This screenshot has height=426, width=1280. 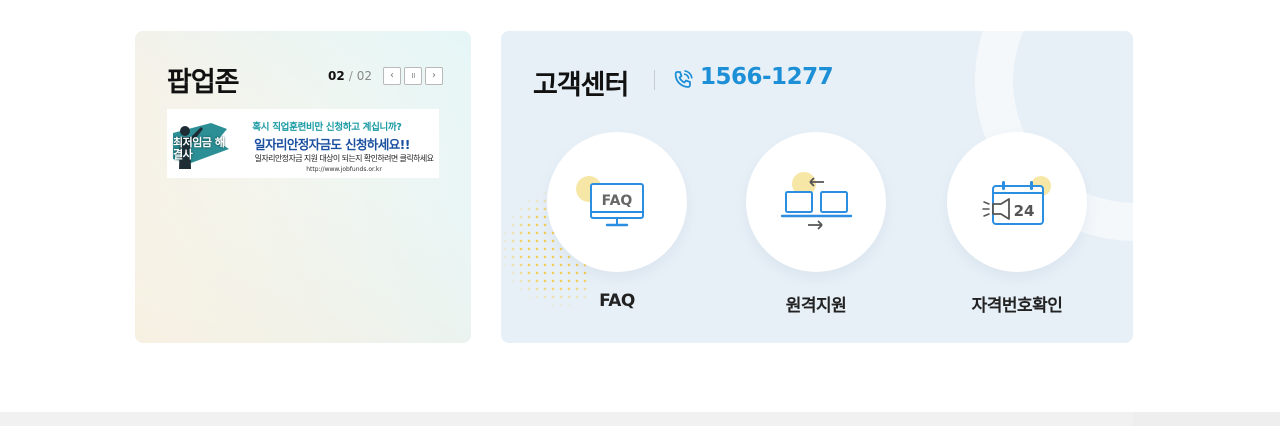 I want to click on calendar-24-text: 24, so click(x=1024, y=211).